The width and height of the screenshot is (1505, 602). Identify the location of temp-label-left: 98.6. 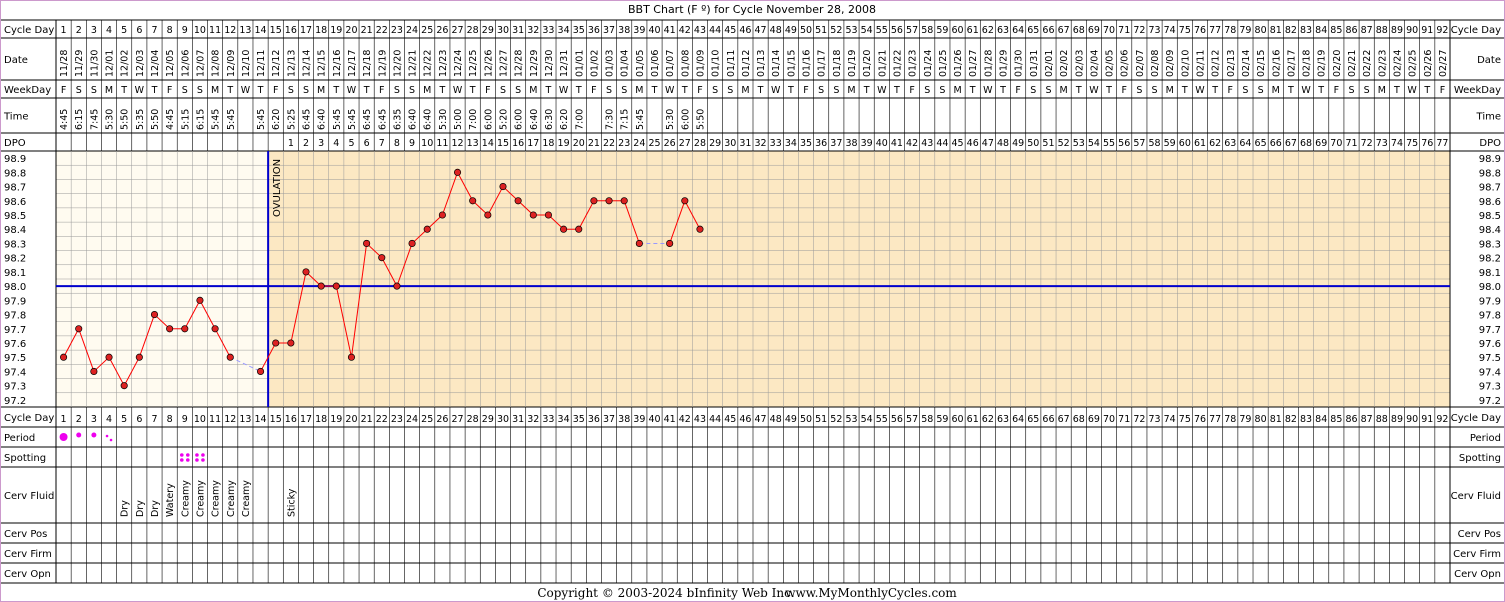
(15, 202).